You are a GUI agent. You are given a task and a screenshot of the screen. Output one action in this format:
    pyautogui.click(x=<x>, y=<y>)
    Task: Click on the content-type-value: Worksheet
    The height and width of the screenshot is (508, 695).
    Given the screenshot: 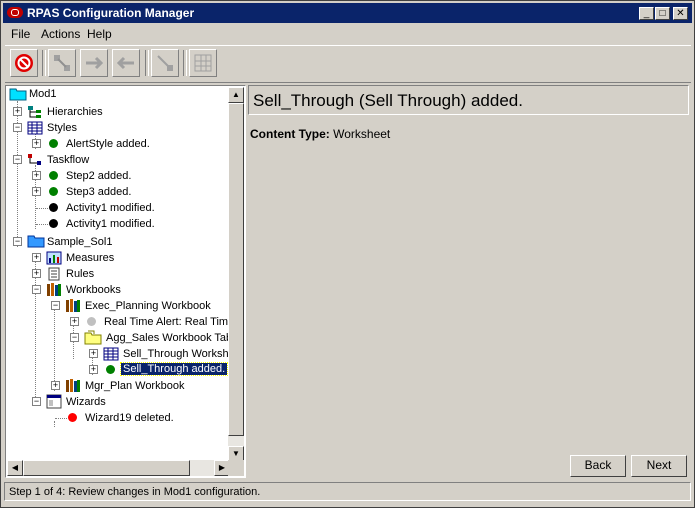 What is the action you would take?
    pyautogui.click(x=362, y=134)
    